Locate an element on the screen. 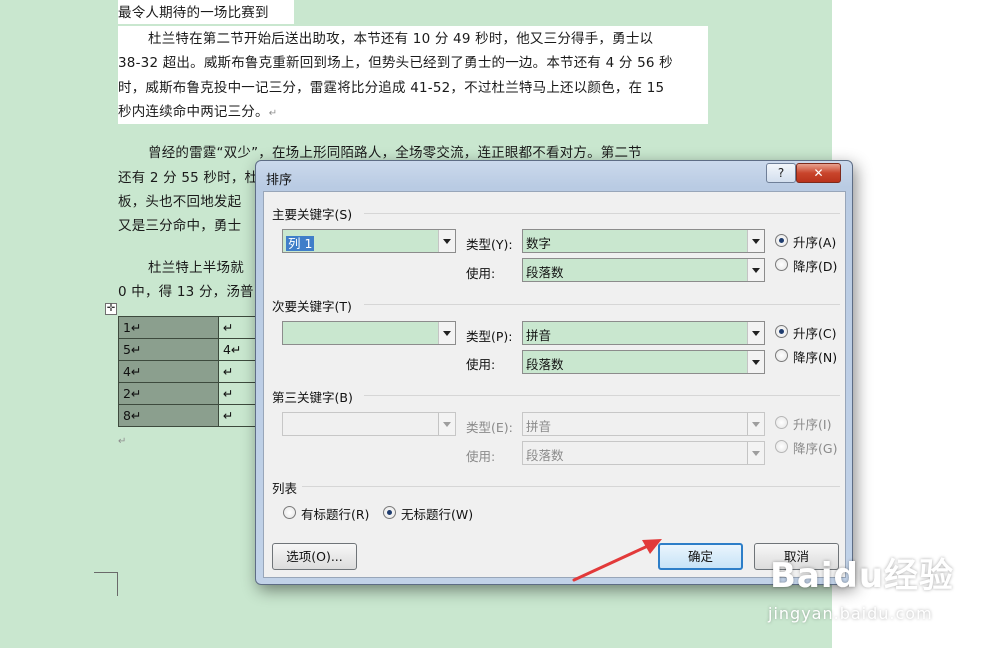 The height and width of the screenshot is (648, 1000). watermark-url: jingyan.baidu.com is located at coordinates (850, 613).